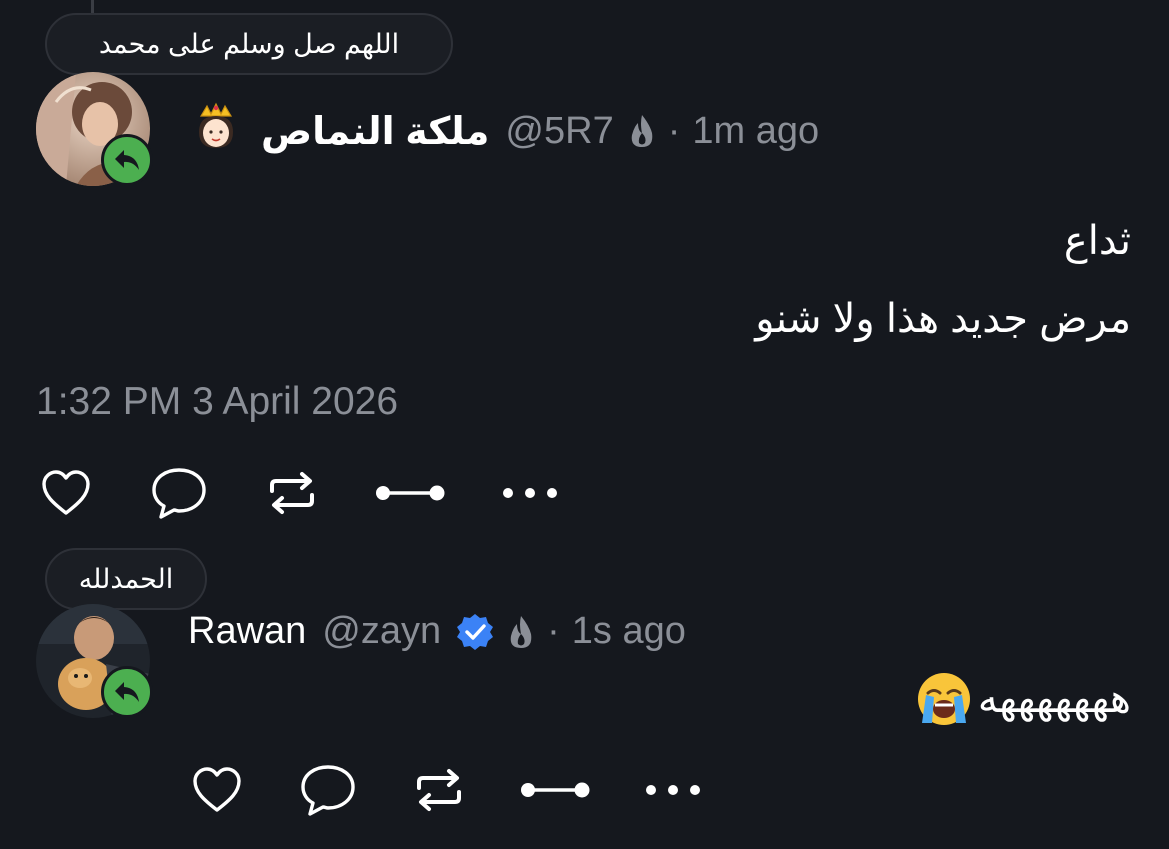 Image resolution: width=1169 pixels, height=849 pixels. I want to click on verified-badge-icon, so click(475, 632).